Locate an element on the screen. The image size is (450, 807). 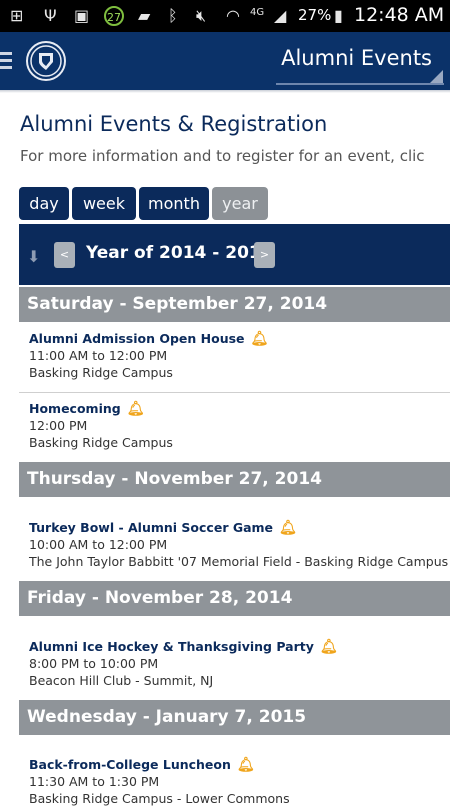
app-title: Alumni Events is located at coordinates (356, 58).